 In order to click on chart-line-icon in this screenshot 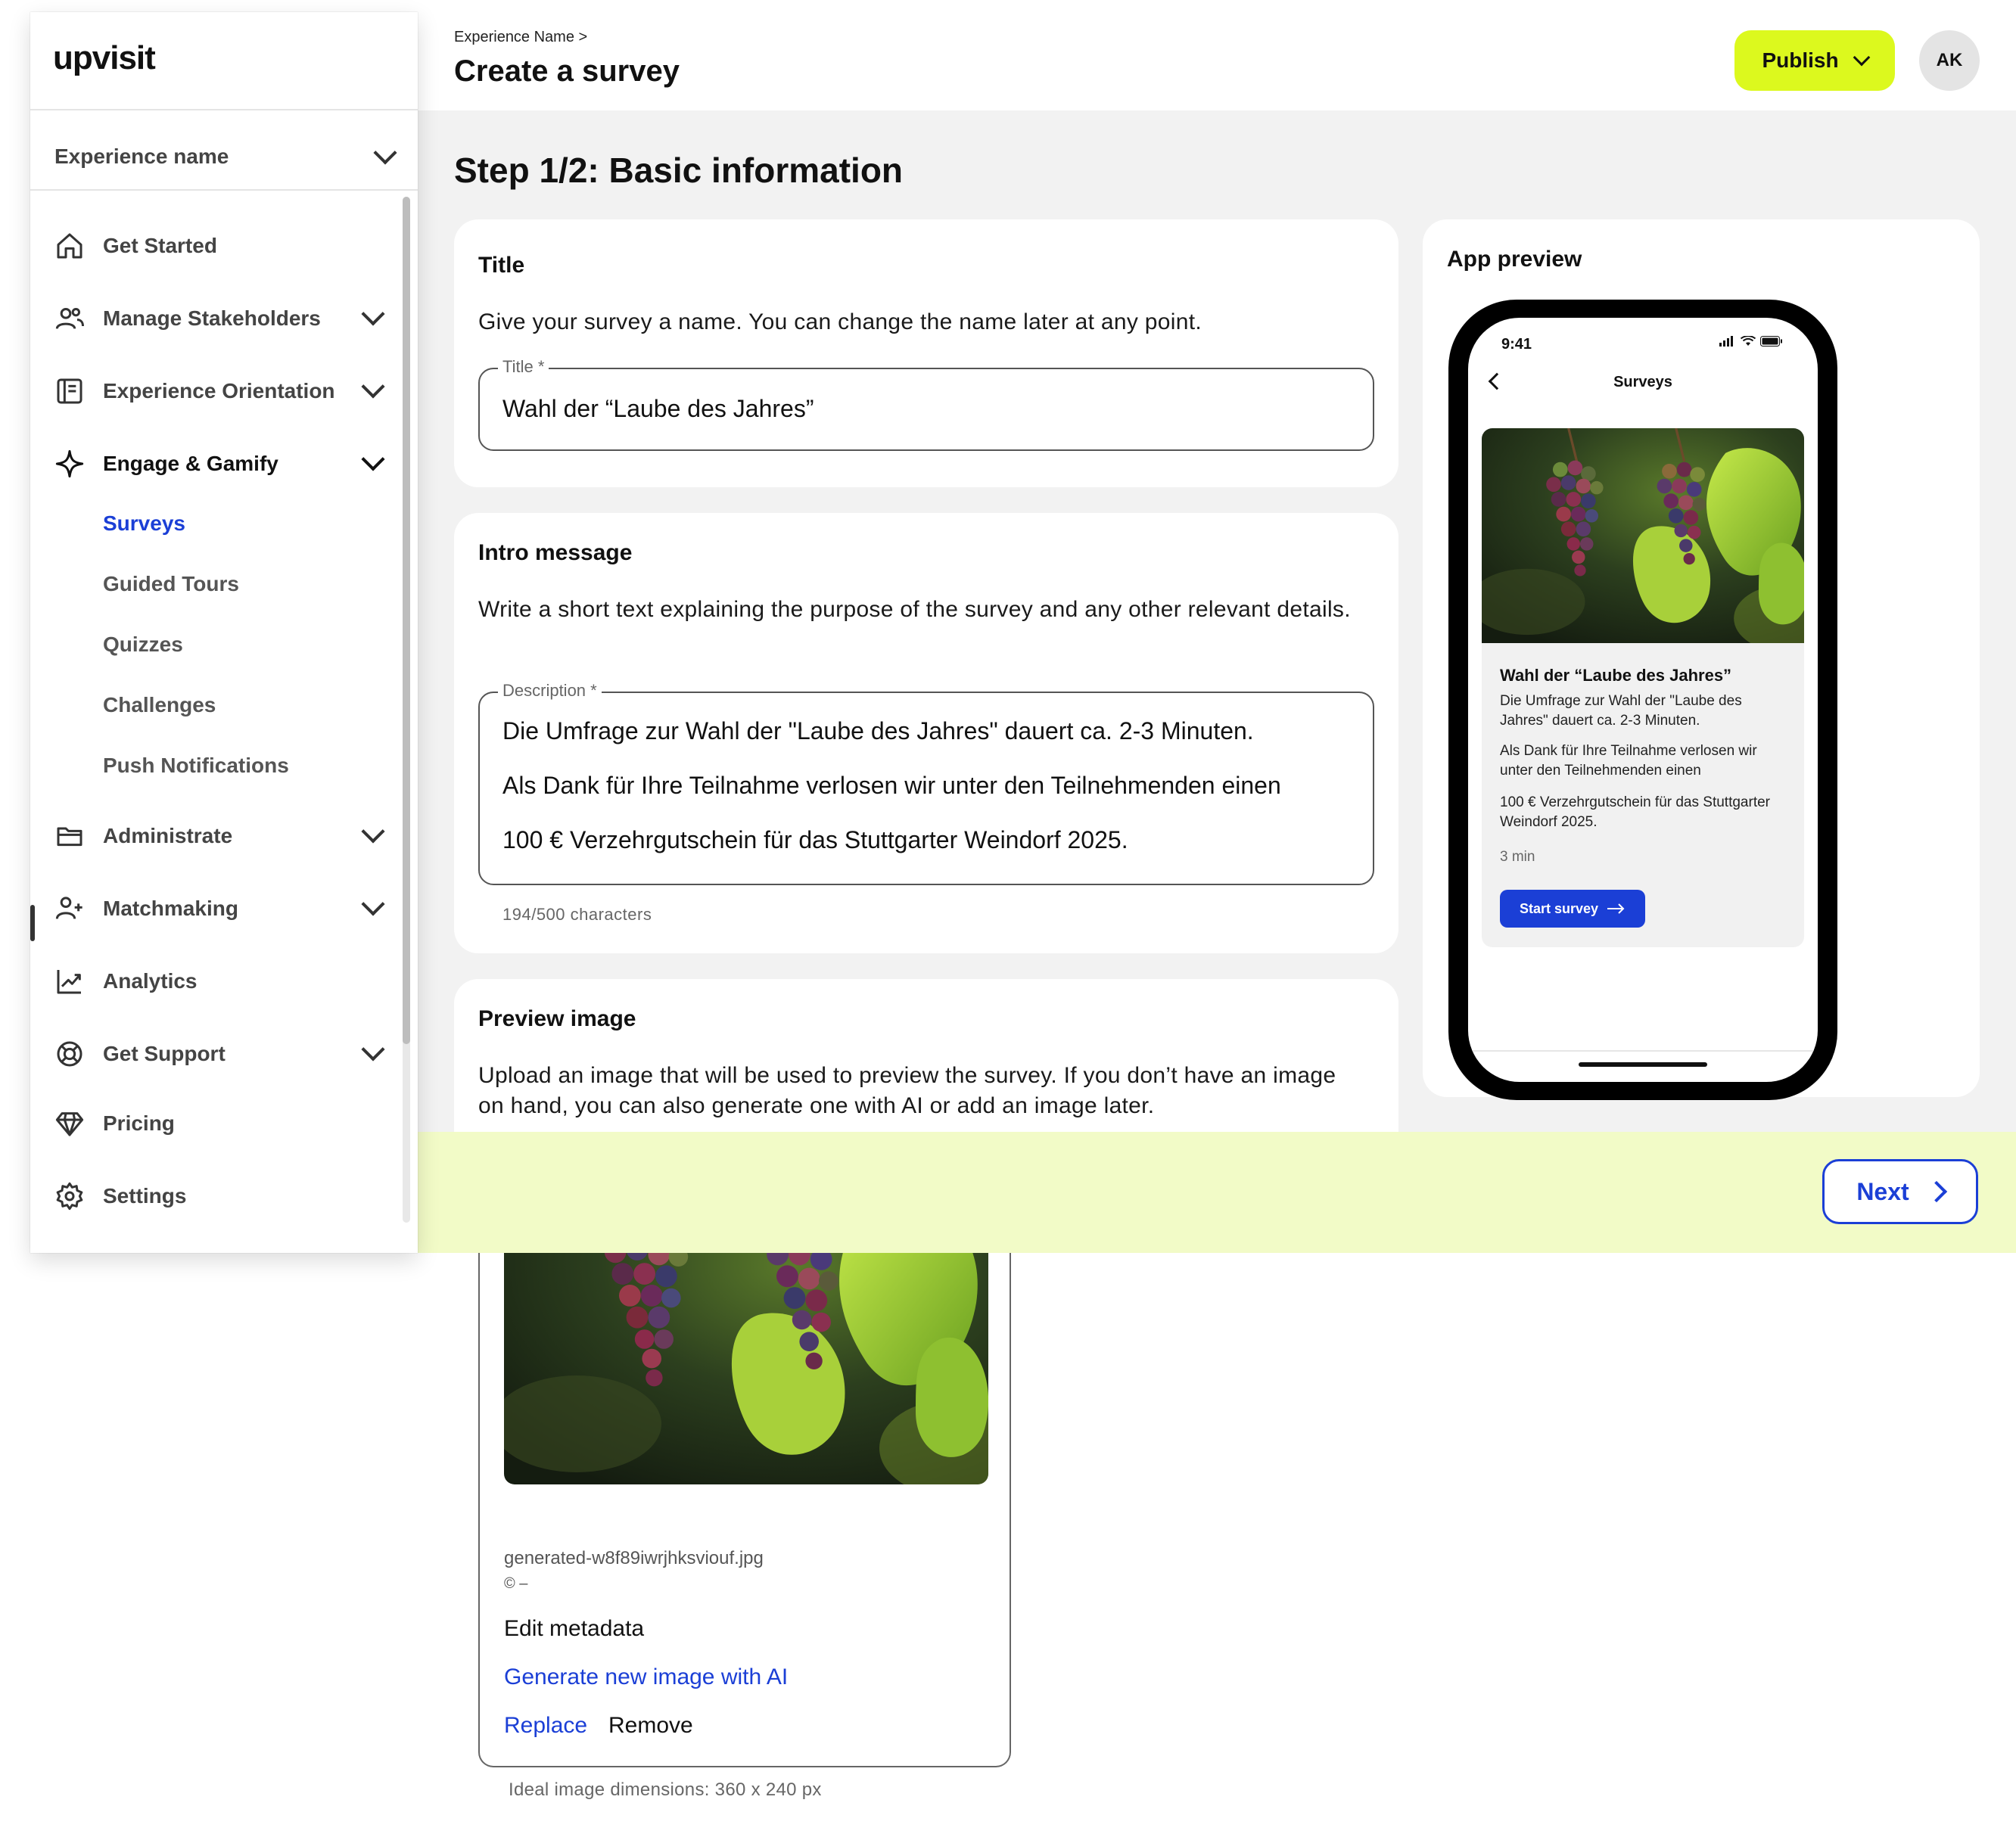, I will do `click(69, 981)`.